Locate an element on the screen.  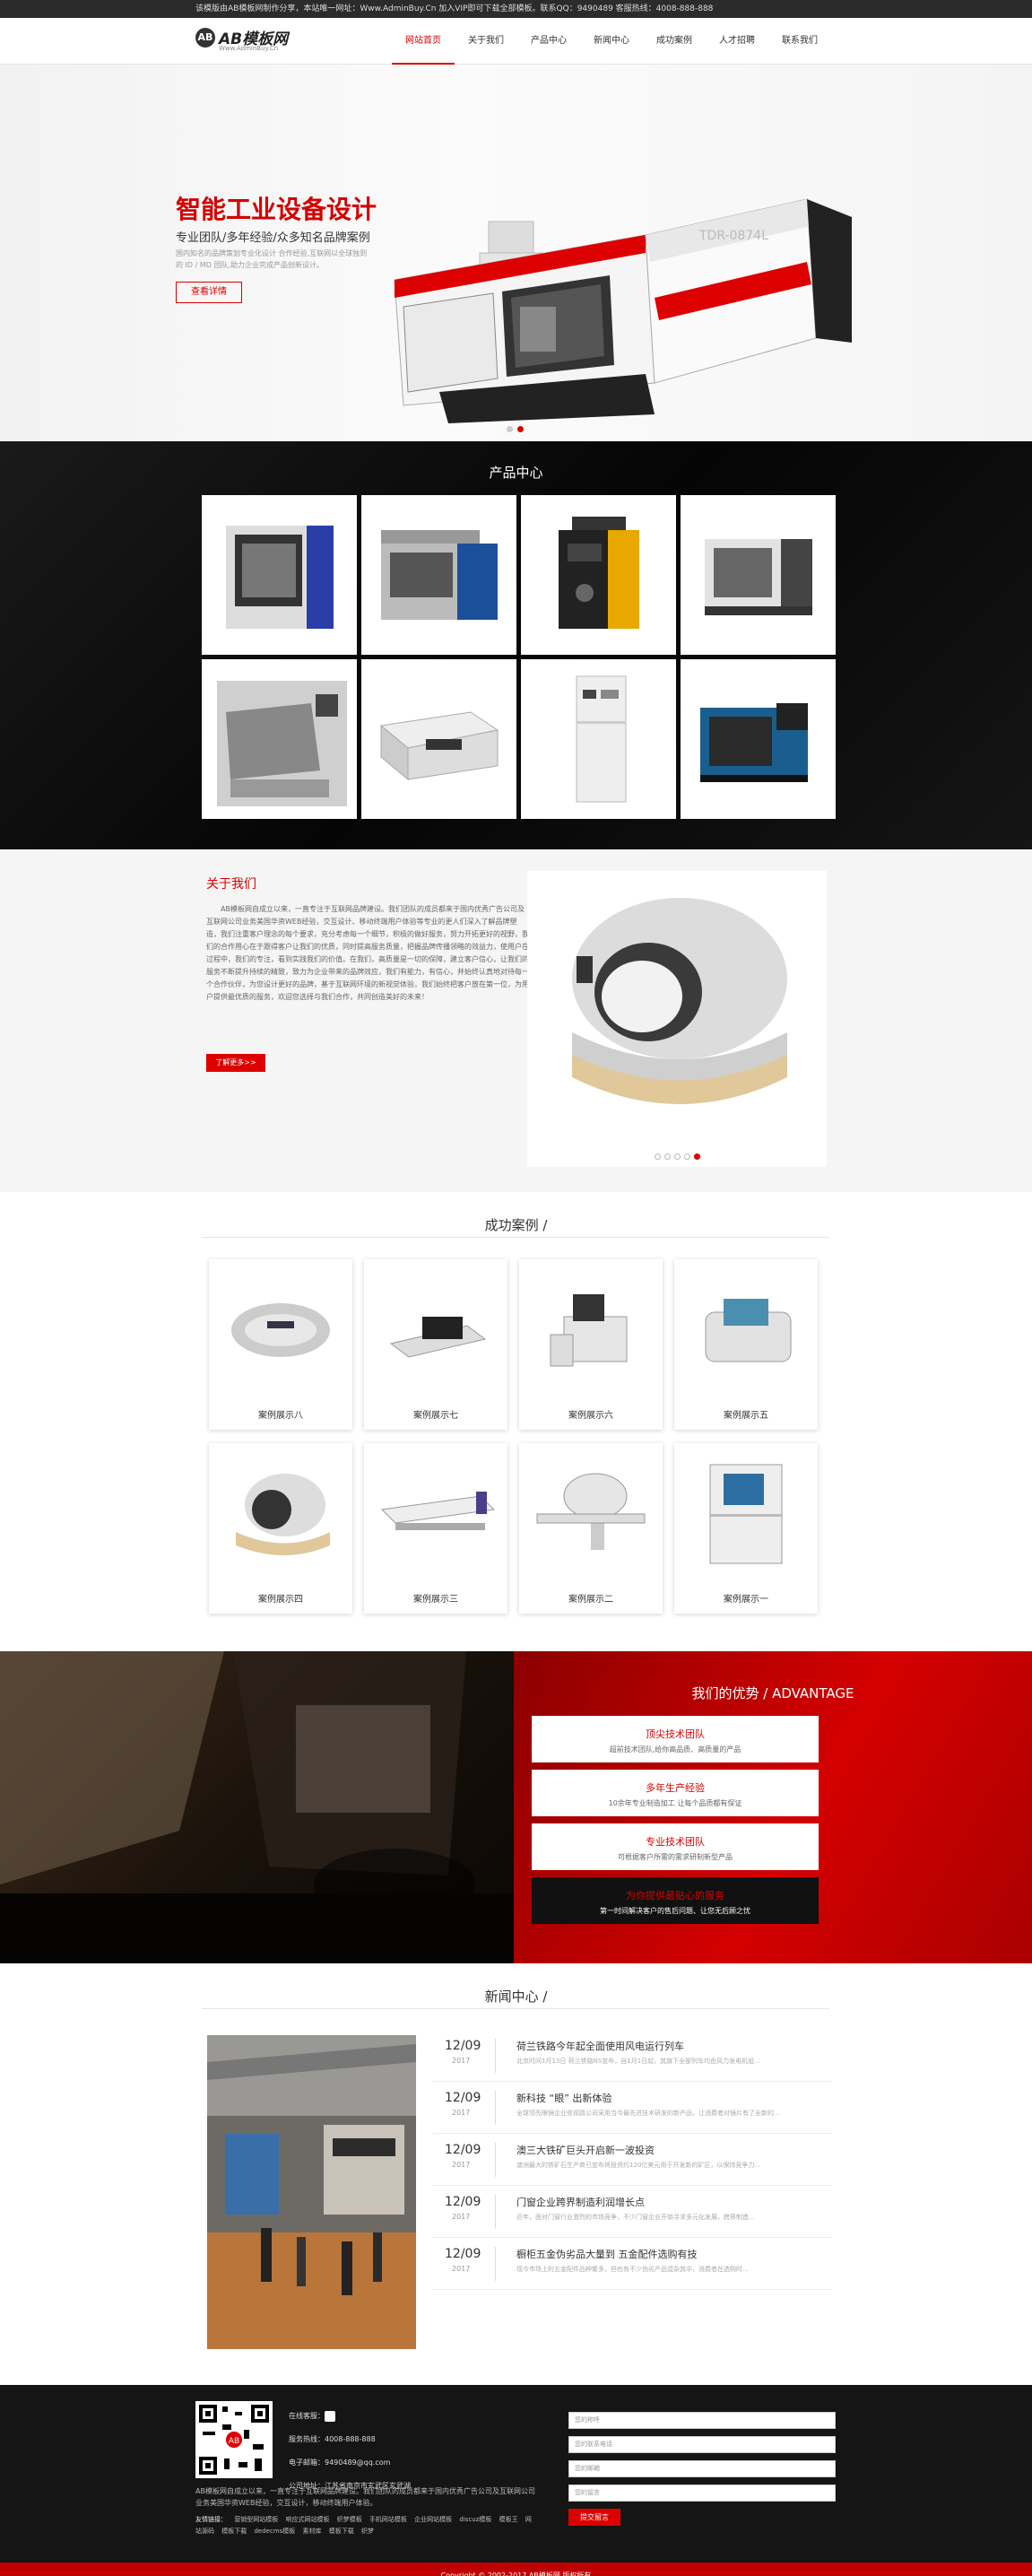
friend-link: 响应式网站模板 is located at coordinates (307, 2519).